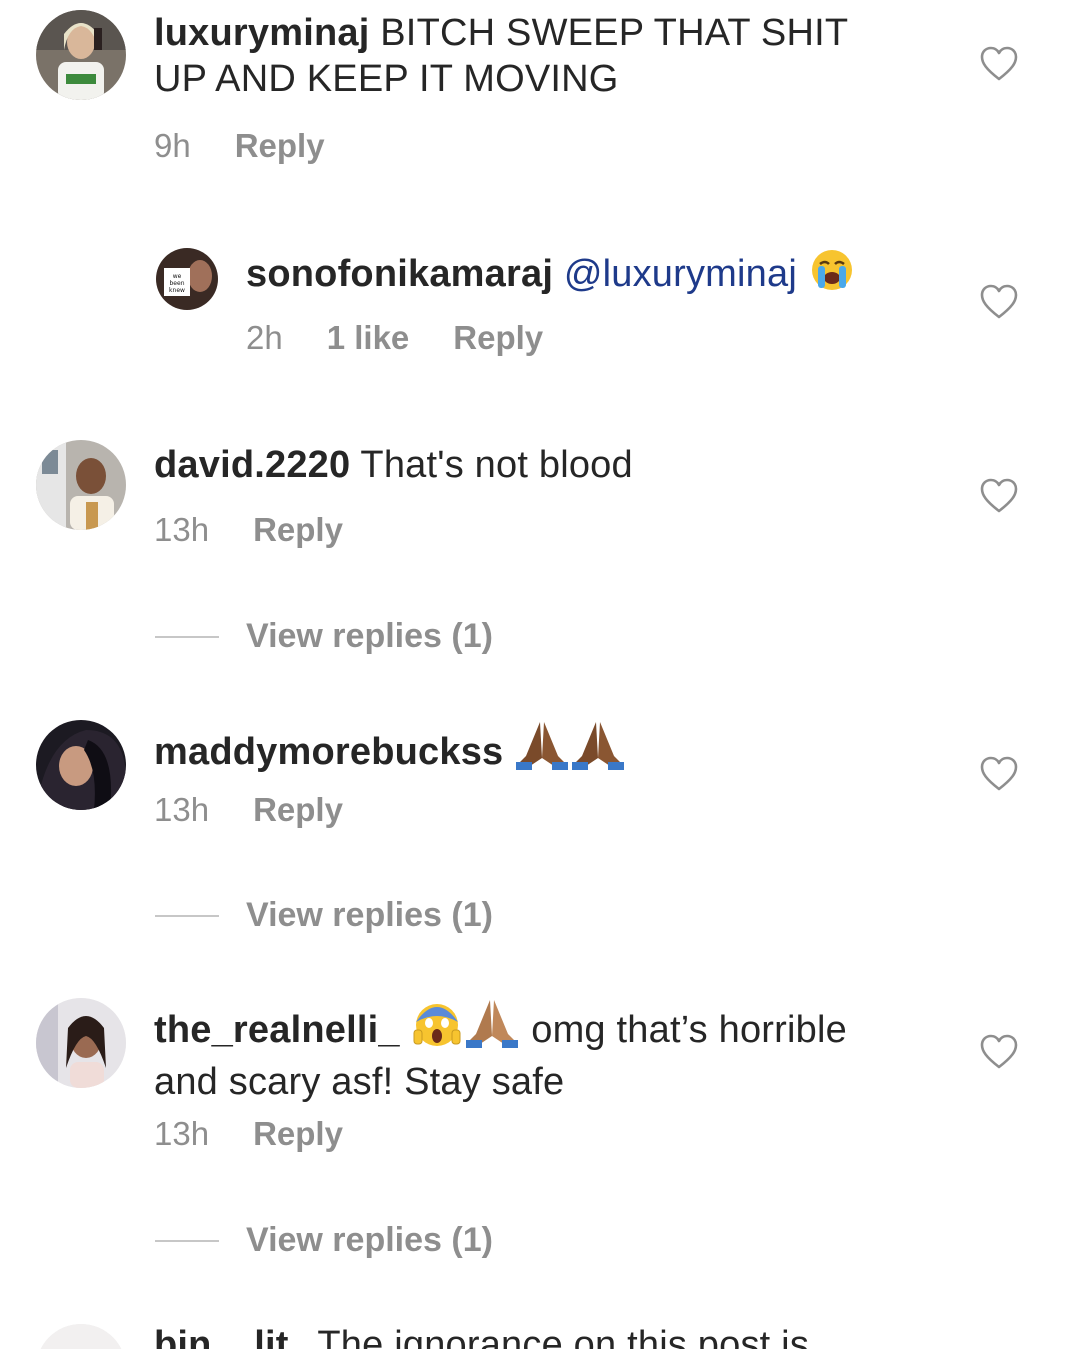  I want to click on username: maddymorebuckss, so click(328, 752).